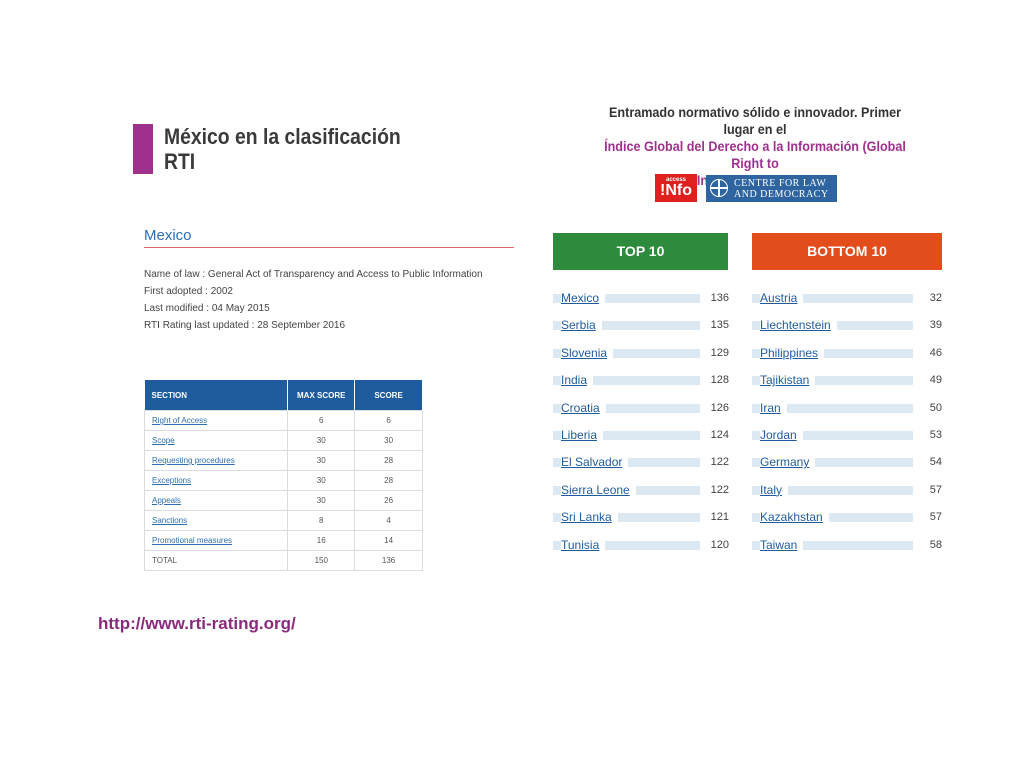  I want to click on country-score: 126, so click(719, 407).